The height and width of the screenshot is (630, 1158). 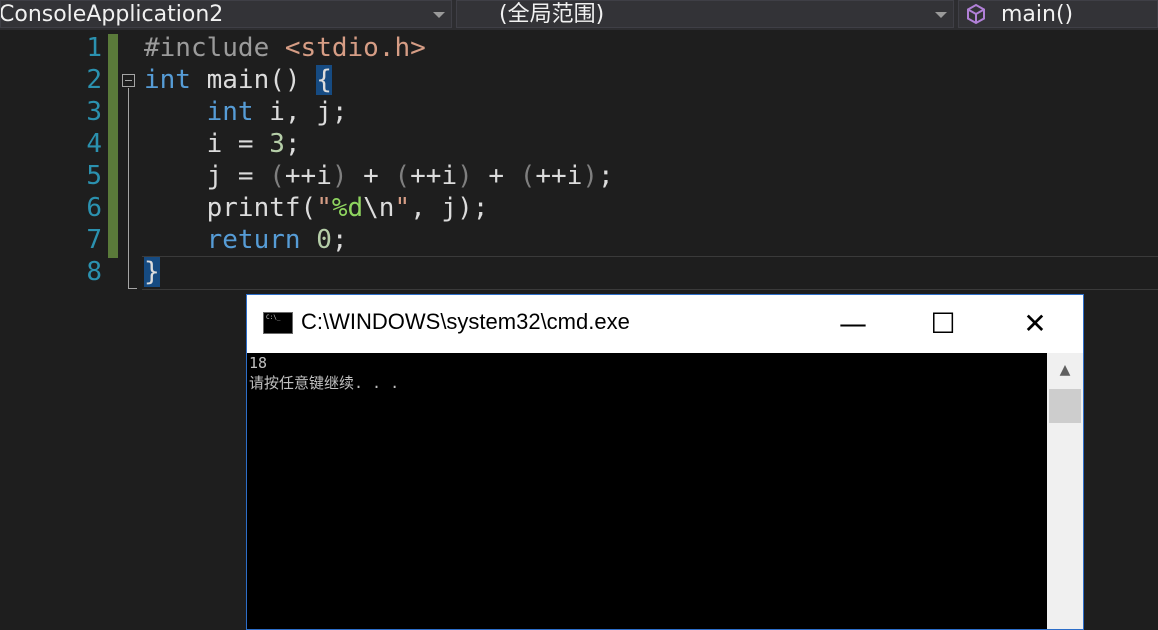 What do you see at coordinates (1037, 14) in the screenshot?
I see `member-label: main()` at bounding box center [1037, 14].